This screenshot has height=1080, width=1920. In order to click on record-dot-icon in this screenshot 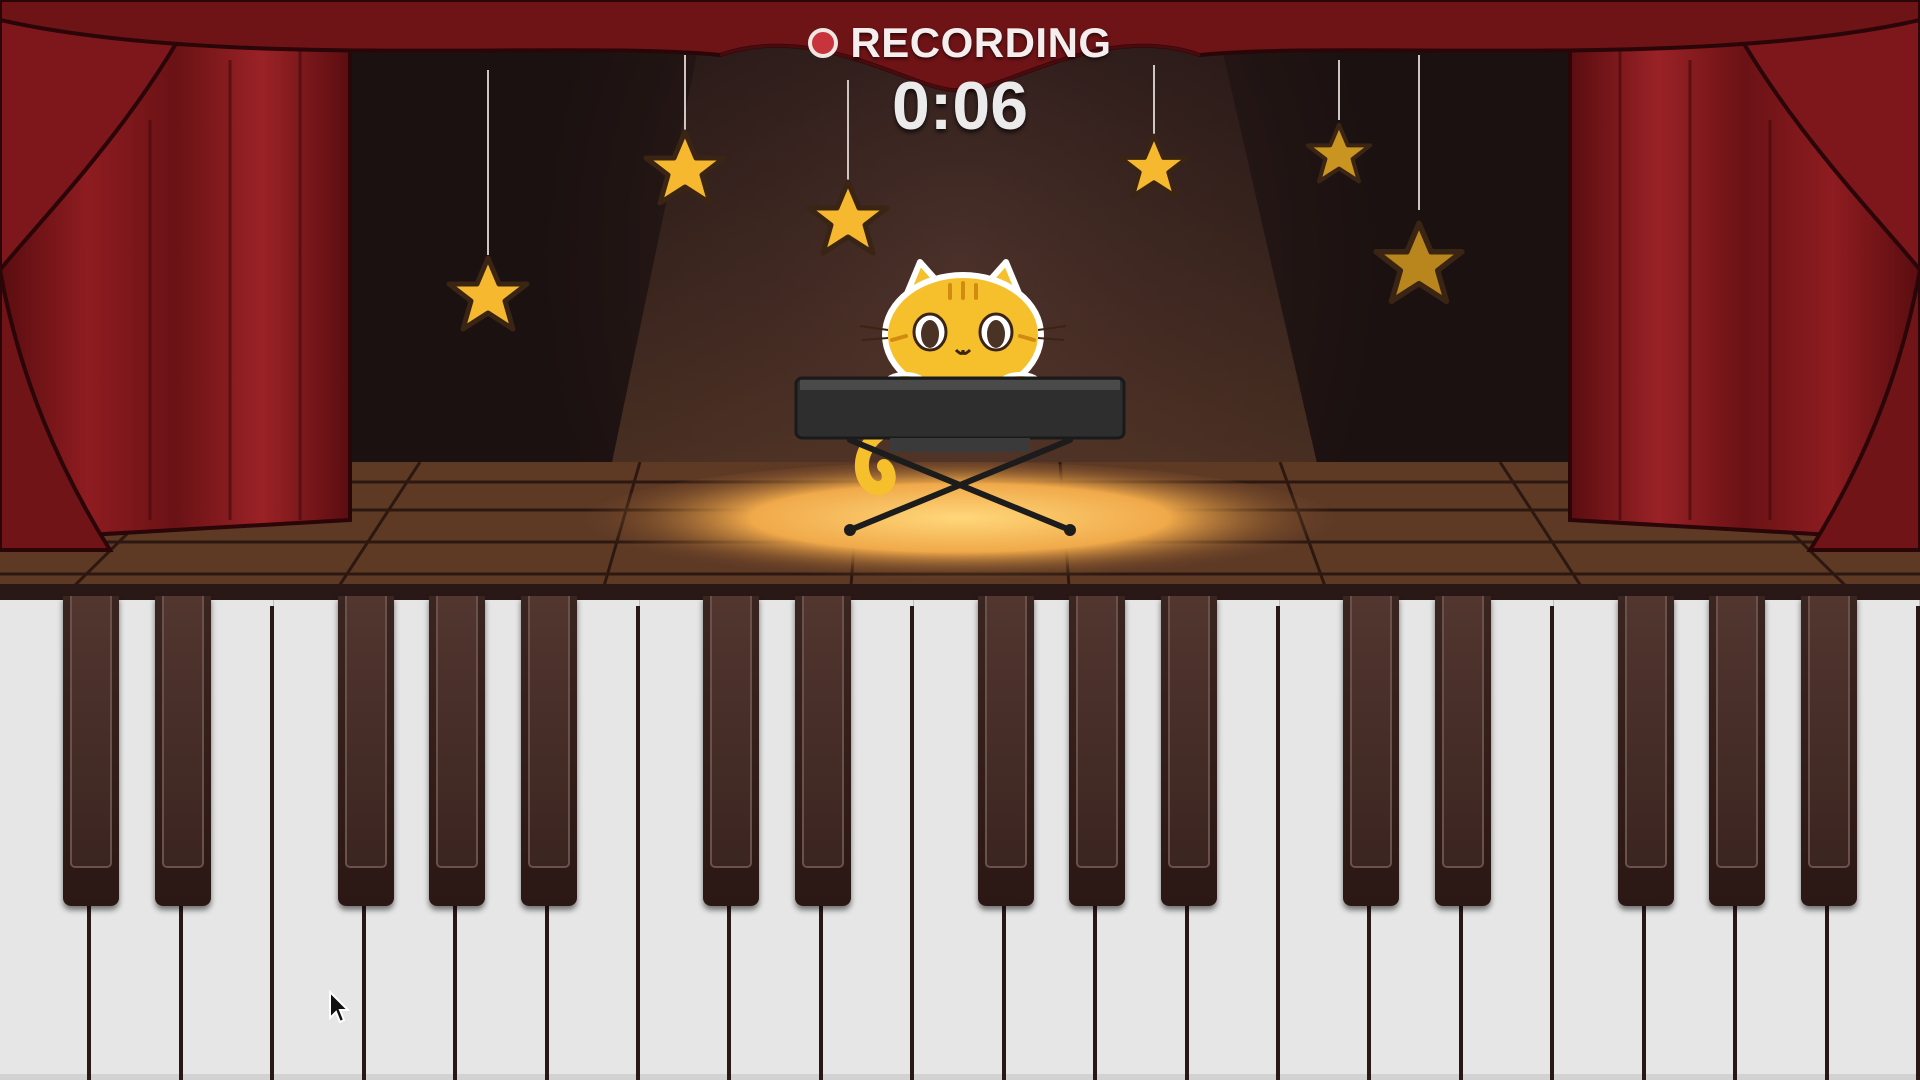, I will do `click(823, 43)`.